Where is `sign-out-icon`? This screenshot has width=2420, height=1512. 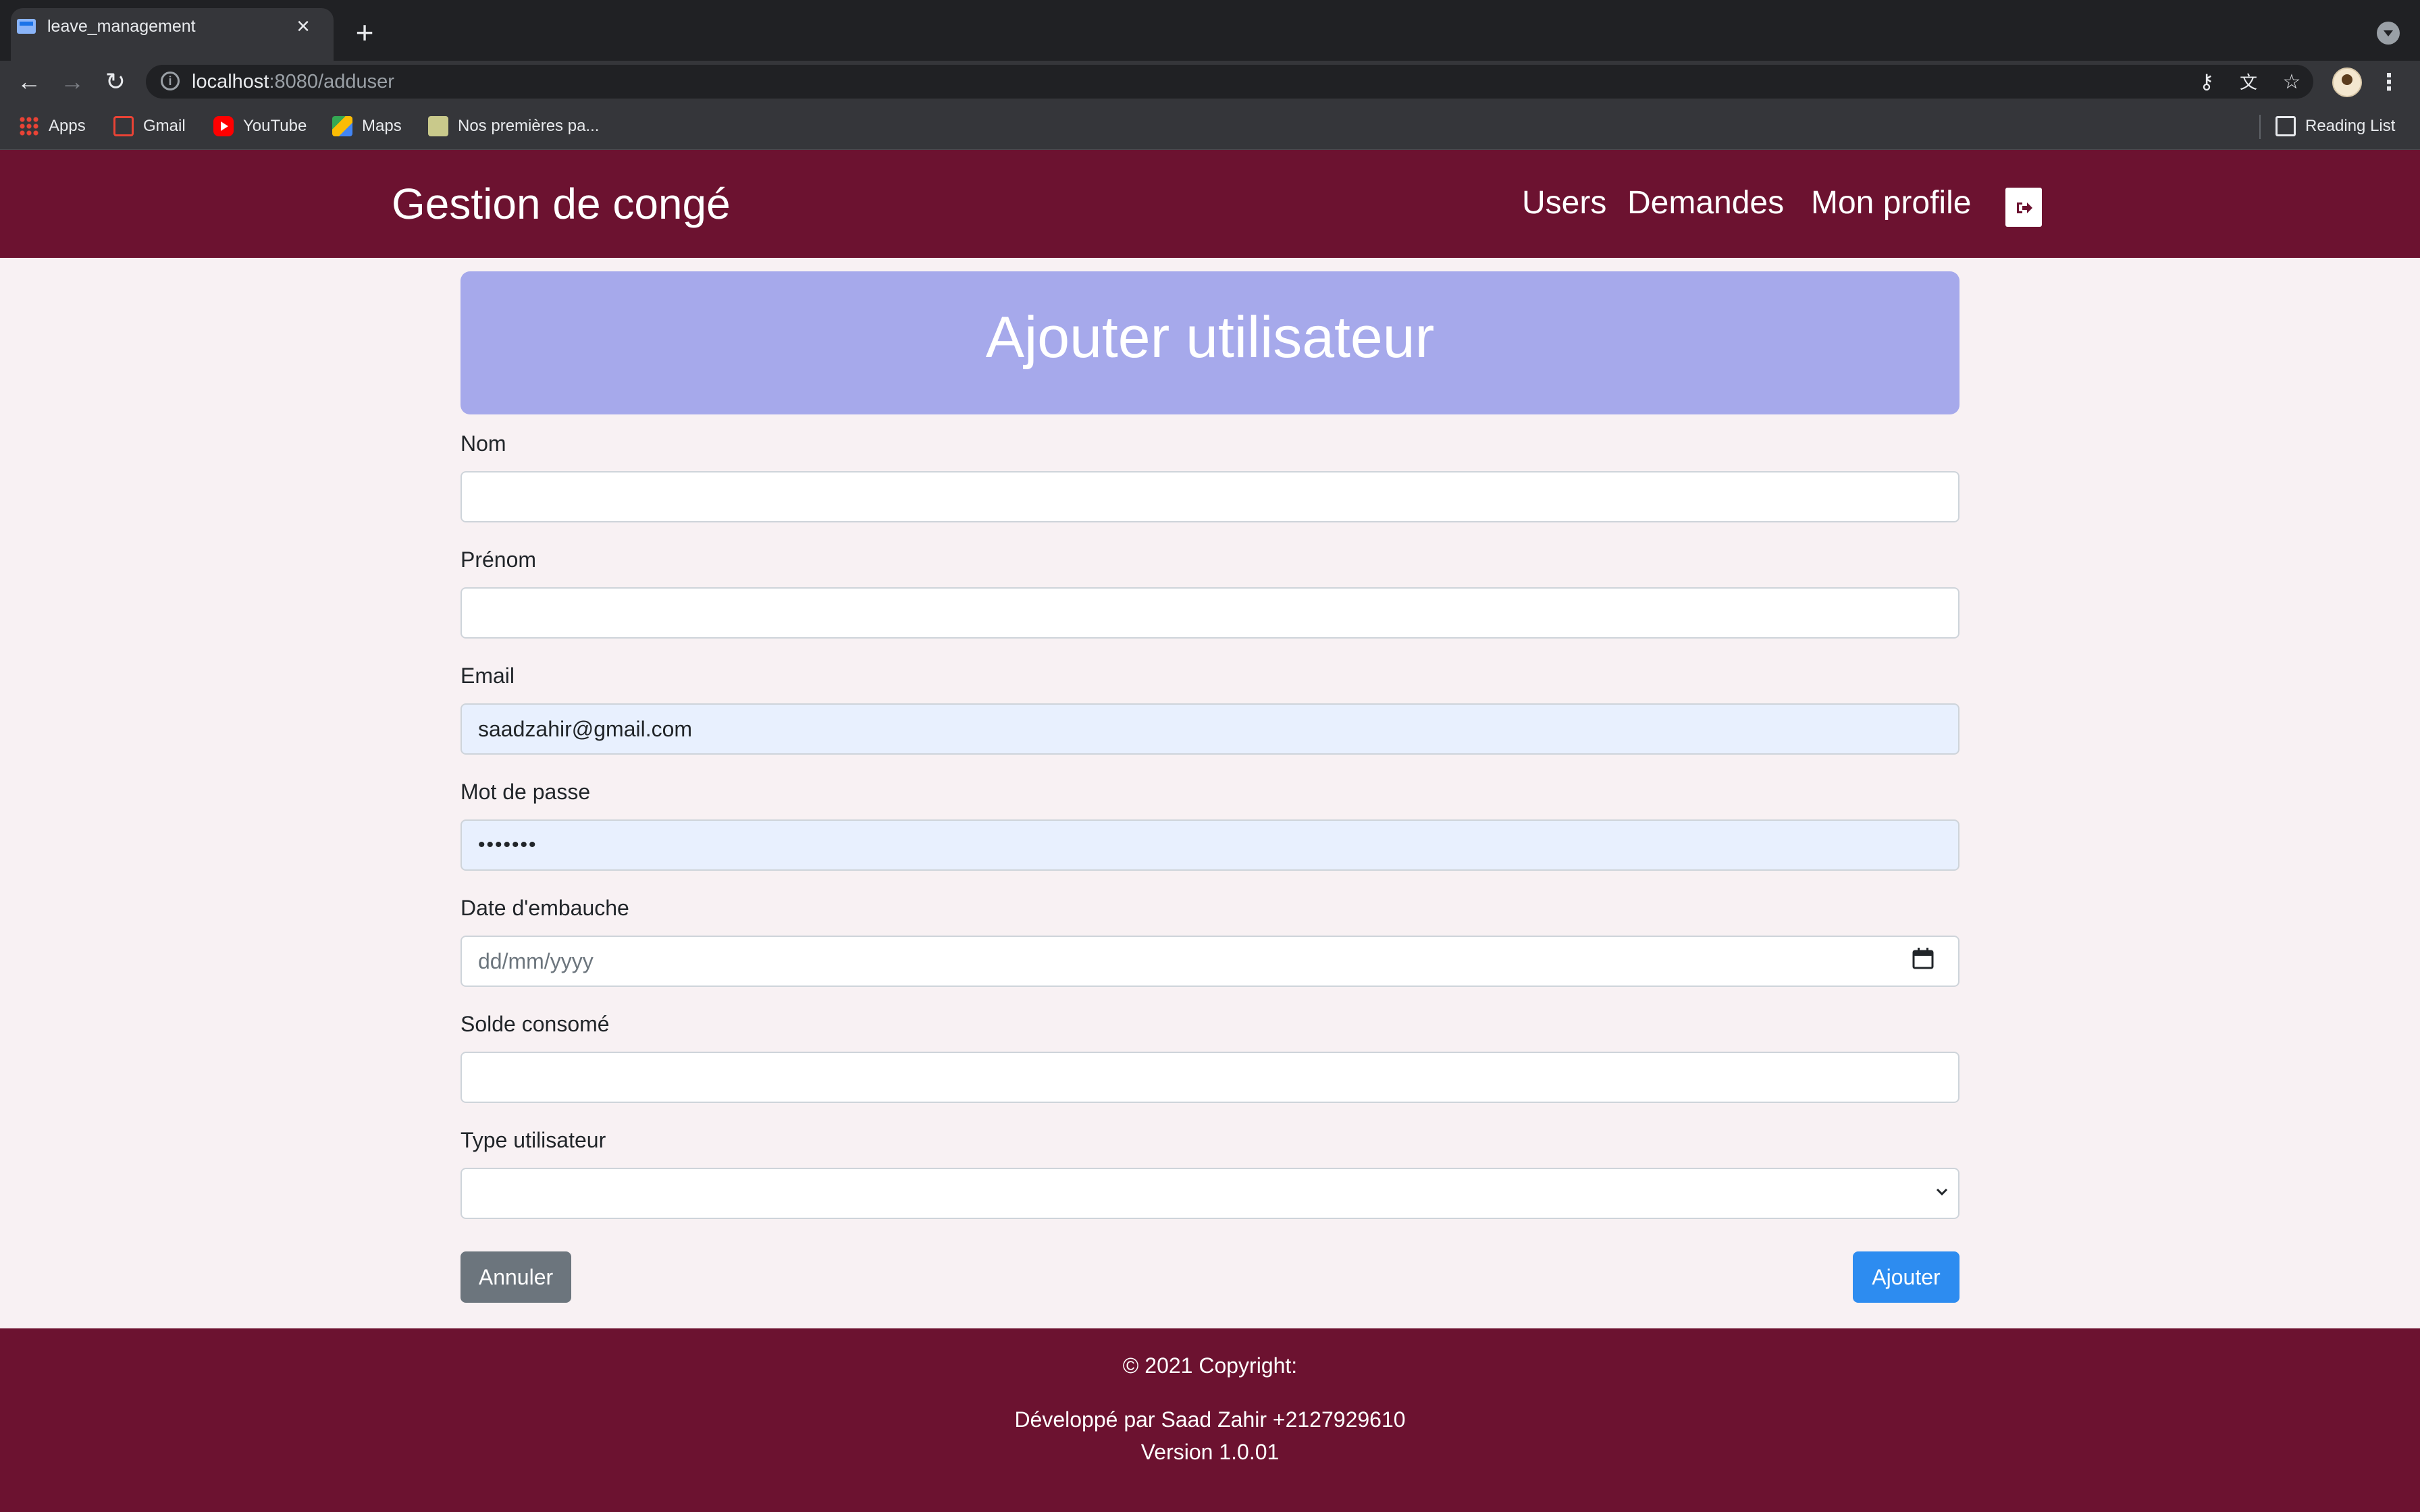
sign-out-icon is located at coordinates (2024, 207).